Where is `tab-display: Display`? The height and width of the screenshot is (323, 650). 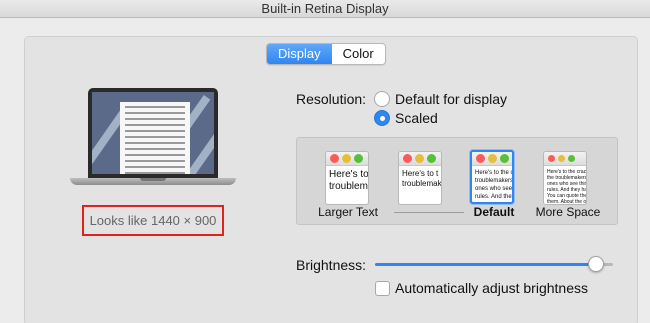 tab-display: Display is located at coordinates (299, 54).